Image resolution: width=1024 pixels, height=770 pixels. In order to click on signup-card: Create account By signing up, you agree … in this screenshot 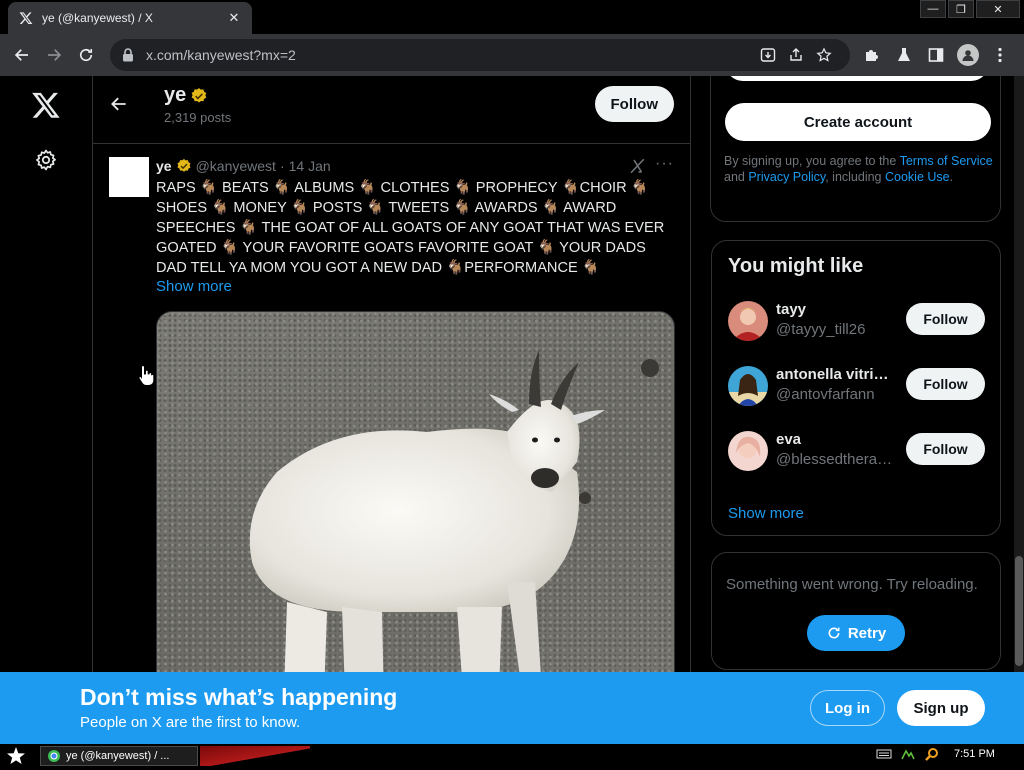, I will do `click(855, 149)`.